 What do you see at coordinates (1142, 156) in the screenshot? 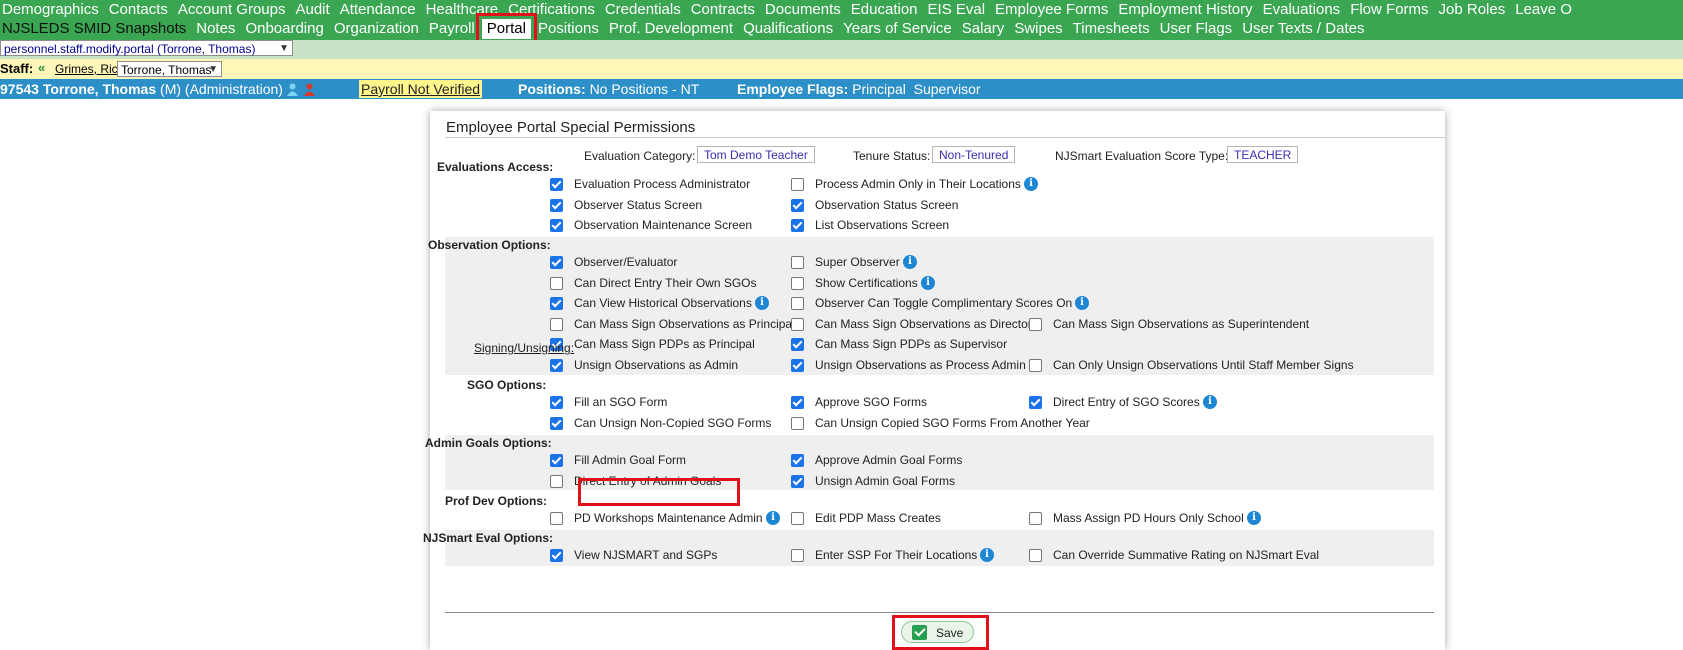
I see `score-type-label: NJSmart Evaluation Score Type:` at bounding box center [1142, 156].